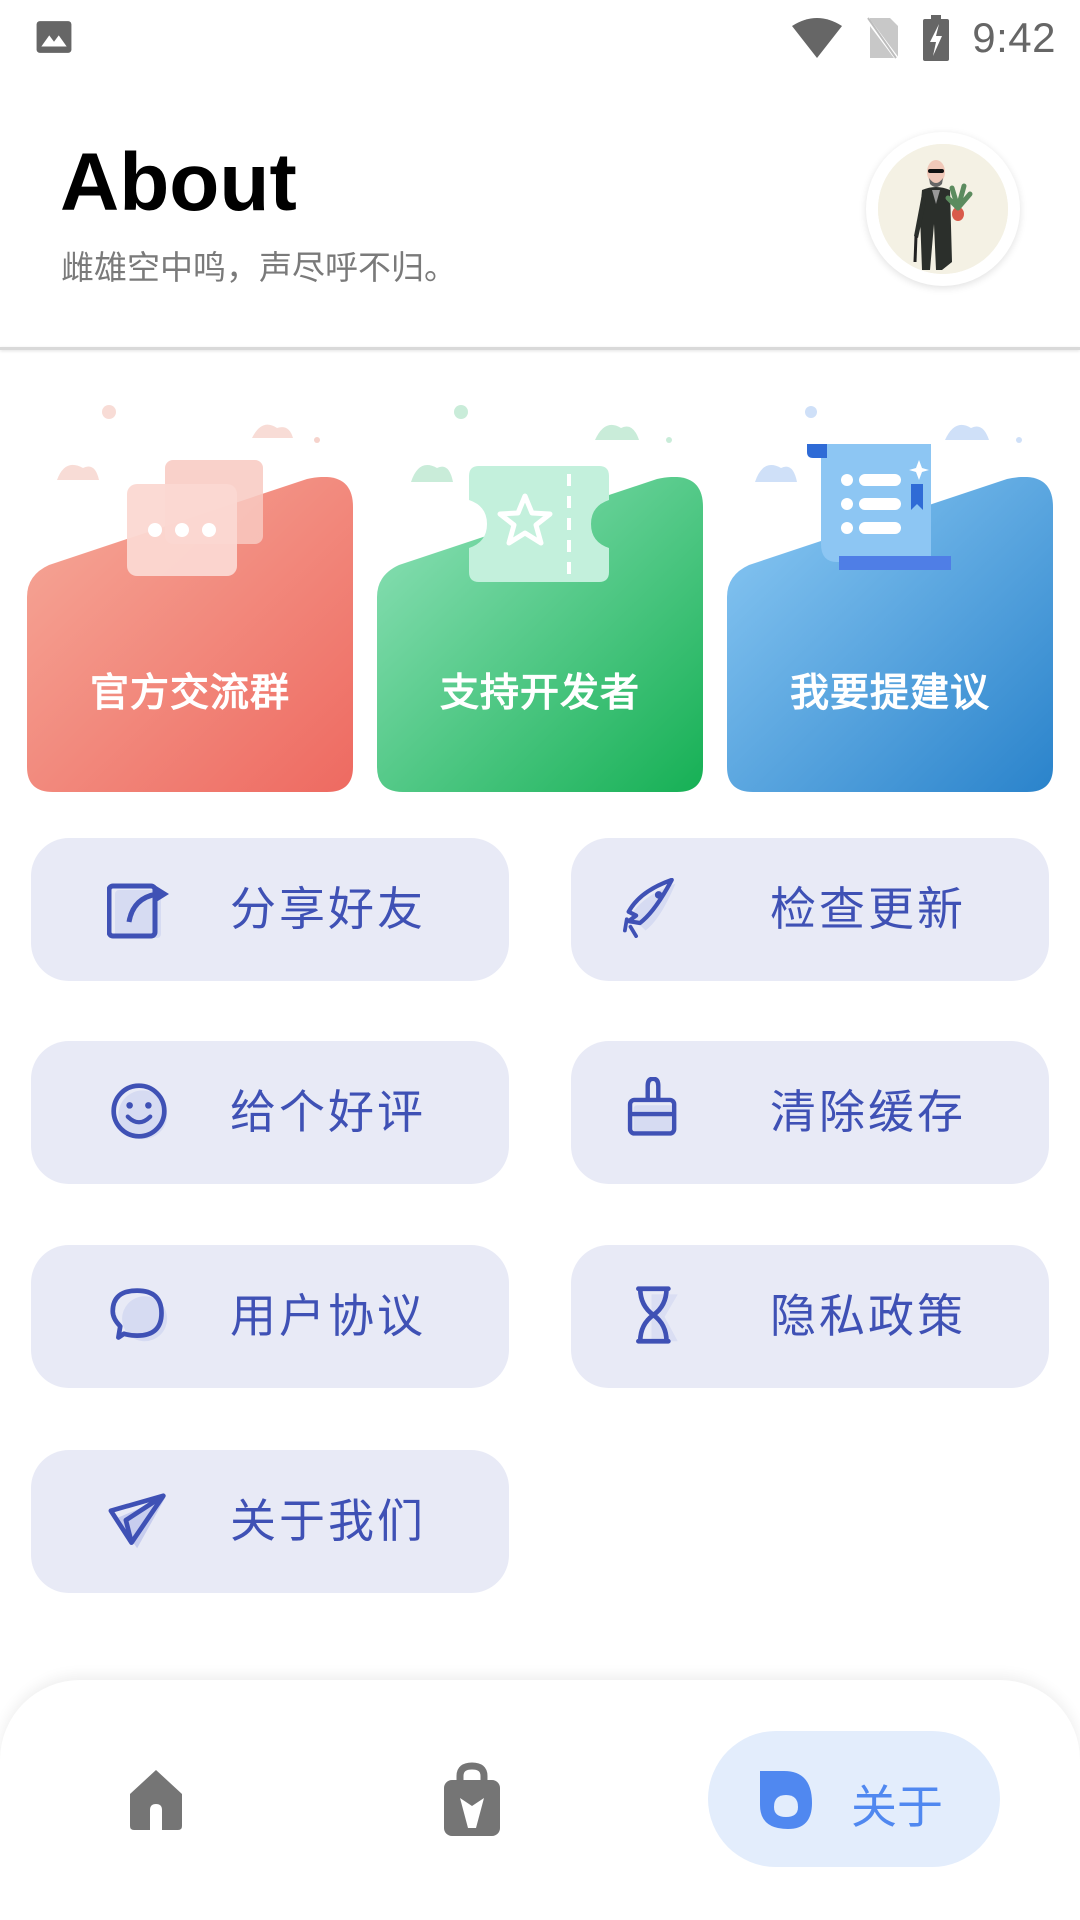 The width and height of the screenshot is (1080, 1920). I want to click on menu-label: 分享好友, so click(328, 909).